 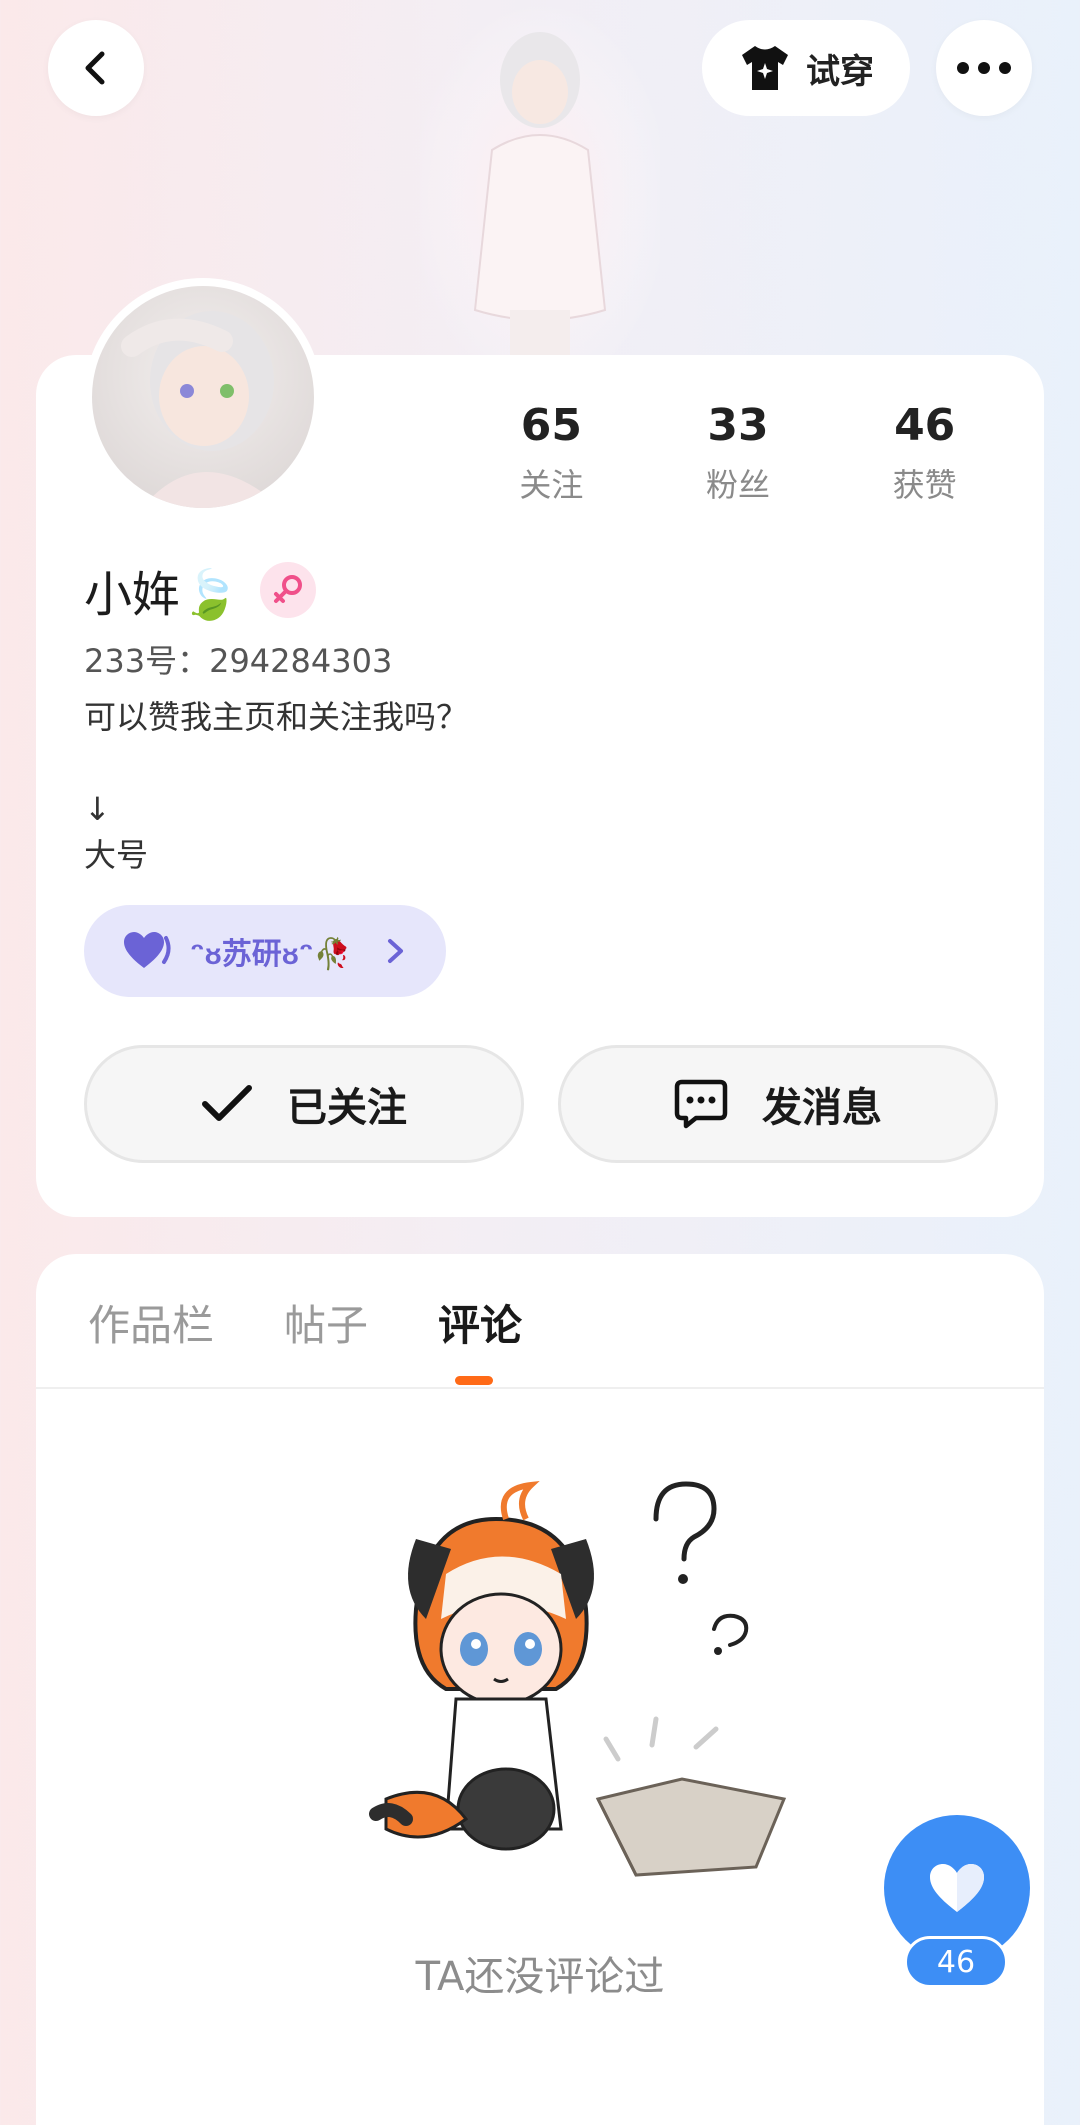 What do you see at coordinates (276, 786) in the screenshot?
I see `profile-bio: 可以赞我主页和关注我吗？ ↓ 大号` at bounding box center [276, 786].